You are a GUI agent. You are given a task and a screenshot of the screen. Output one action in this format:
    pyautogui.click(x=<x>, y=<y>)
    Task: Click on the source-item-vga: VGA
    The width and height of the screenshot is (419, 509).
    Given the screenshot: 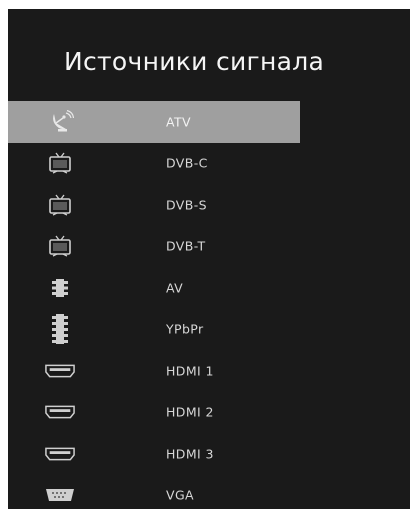 What is the action you would take?
    pyautogui.click(x=154, y=492)
    